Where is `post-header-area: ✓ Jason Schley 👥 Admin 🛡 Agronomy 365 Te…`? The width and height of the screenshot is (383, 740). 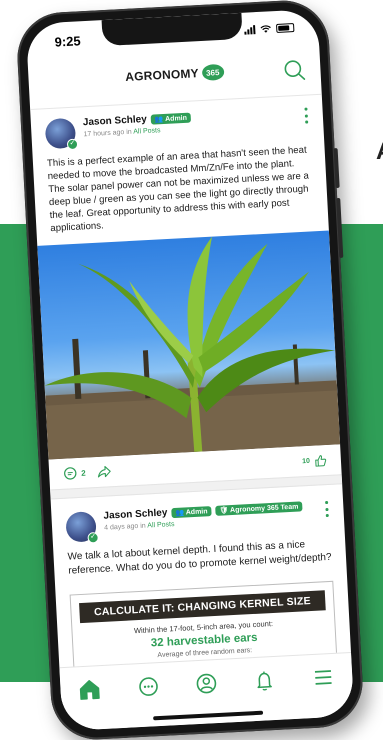 post-header-area: ✓ Jason Schley 👥 Admin 🛡 Agronomy 365 Te… is located at coordinates (199, 531).